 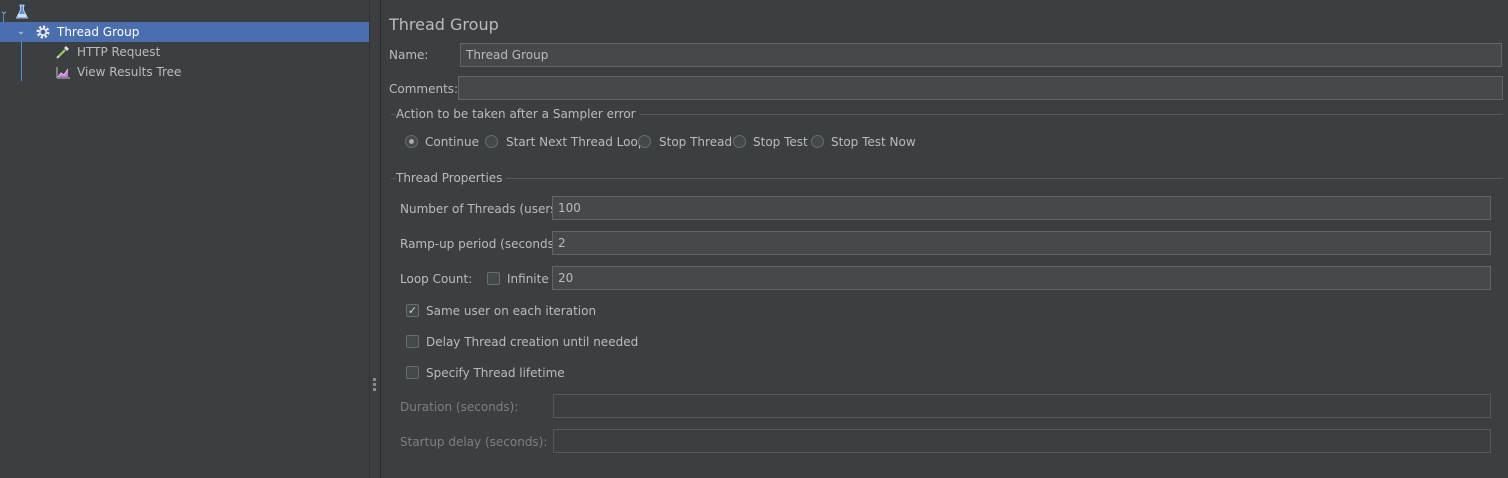 I want to click on tree-item-view-results-tree: View Results Tree, so click(x=184, y=72).